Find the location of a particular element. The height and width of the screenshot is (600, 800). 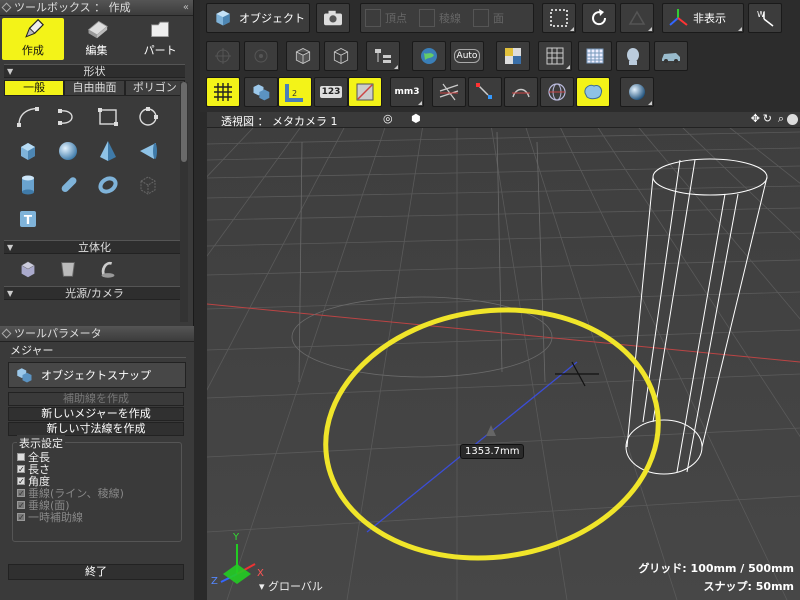

light-section-label: 光源/カメラ is located at coordinates (94, 293).